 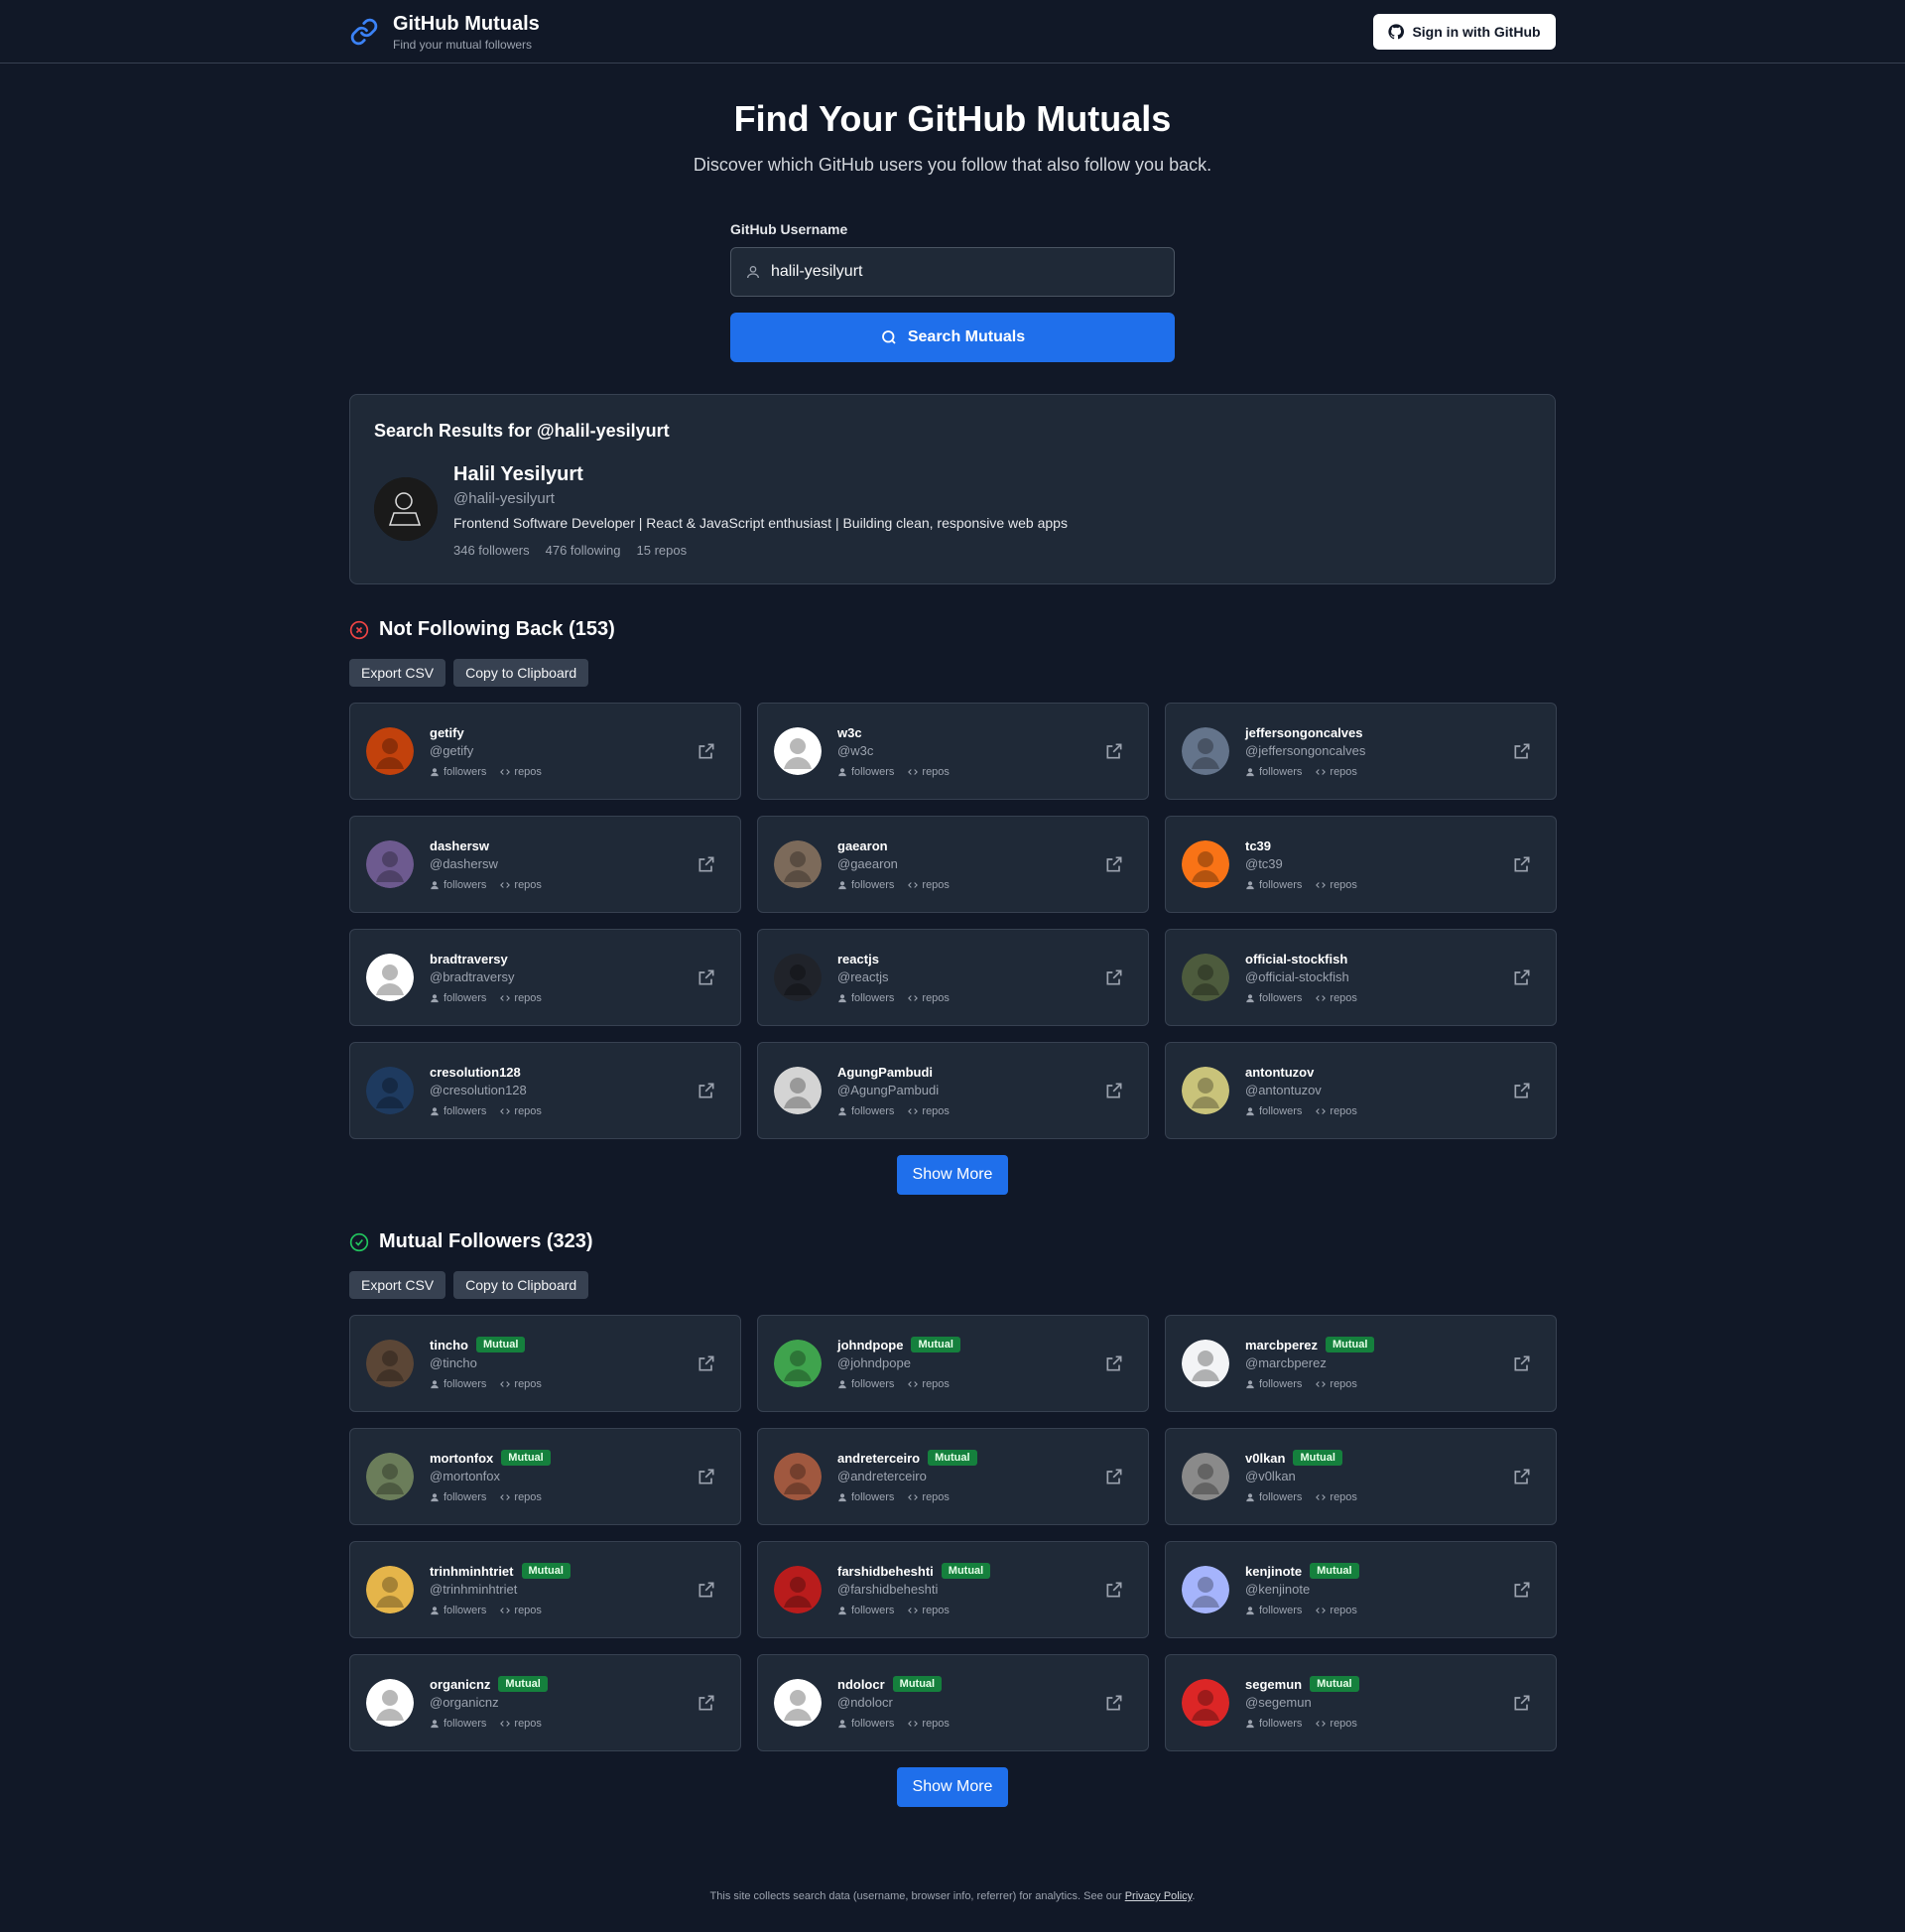 What do you see at coordinates (545, 978) in the screenshot?
I see `user-card: bradtraversy @bradtraversy followers repos` at bounding box center [545, 978].